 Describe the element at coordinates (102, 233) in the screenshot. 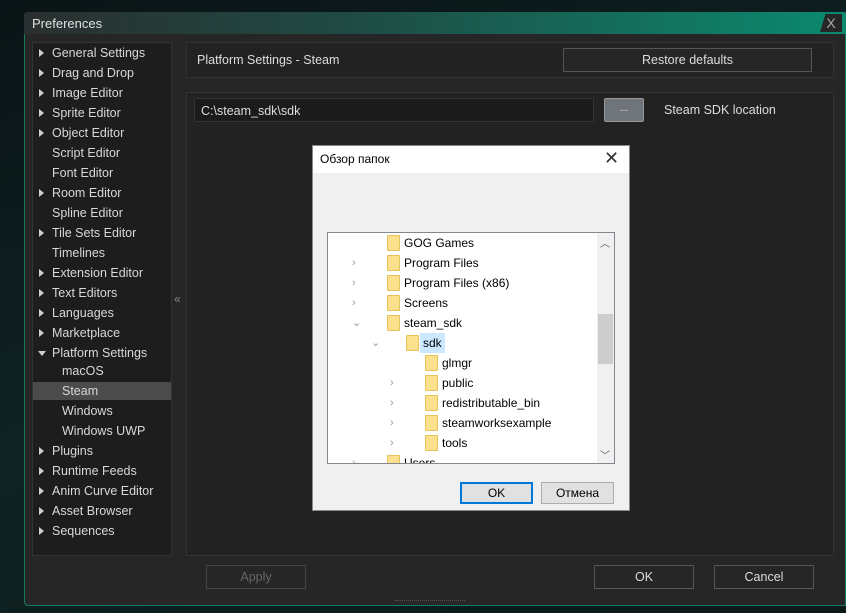

I see `sidebar-item: Tile Sets Editor` at that location.